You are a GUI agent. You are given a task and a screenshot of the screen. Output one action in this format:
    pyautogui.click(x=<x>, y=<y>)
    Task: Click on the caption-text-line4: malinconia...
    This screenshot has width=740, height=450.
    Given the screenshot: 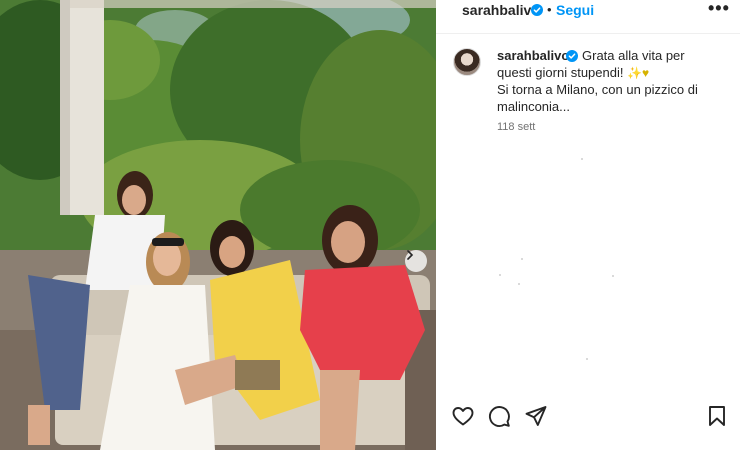 What is the action you would take?
    pyautogui.click(x=533, y=106)
    